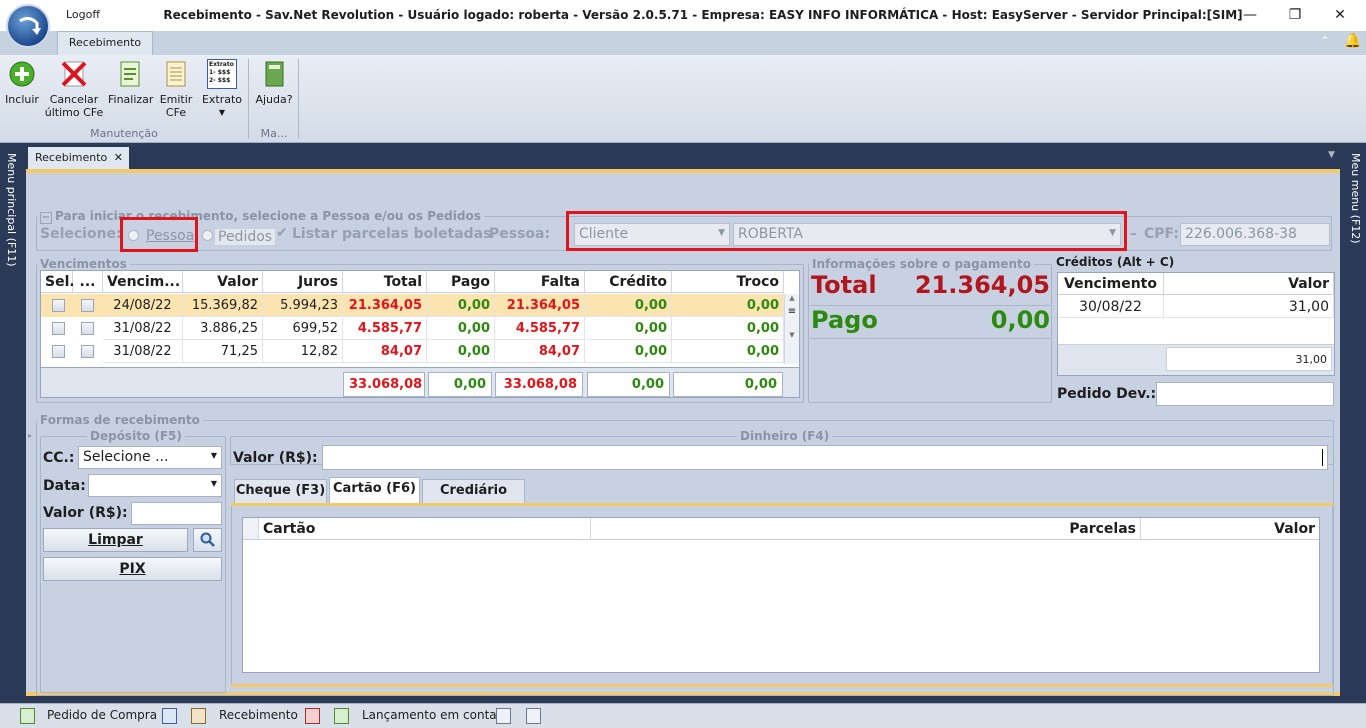  I want to click on col-total: Total, so click(385, 282).